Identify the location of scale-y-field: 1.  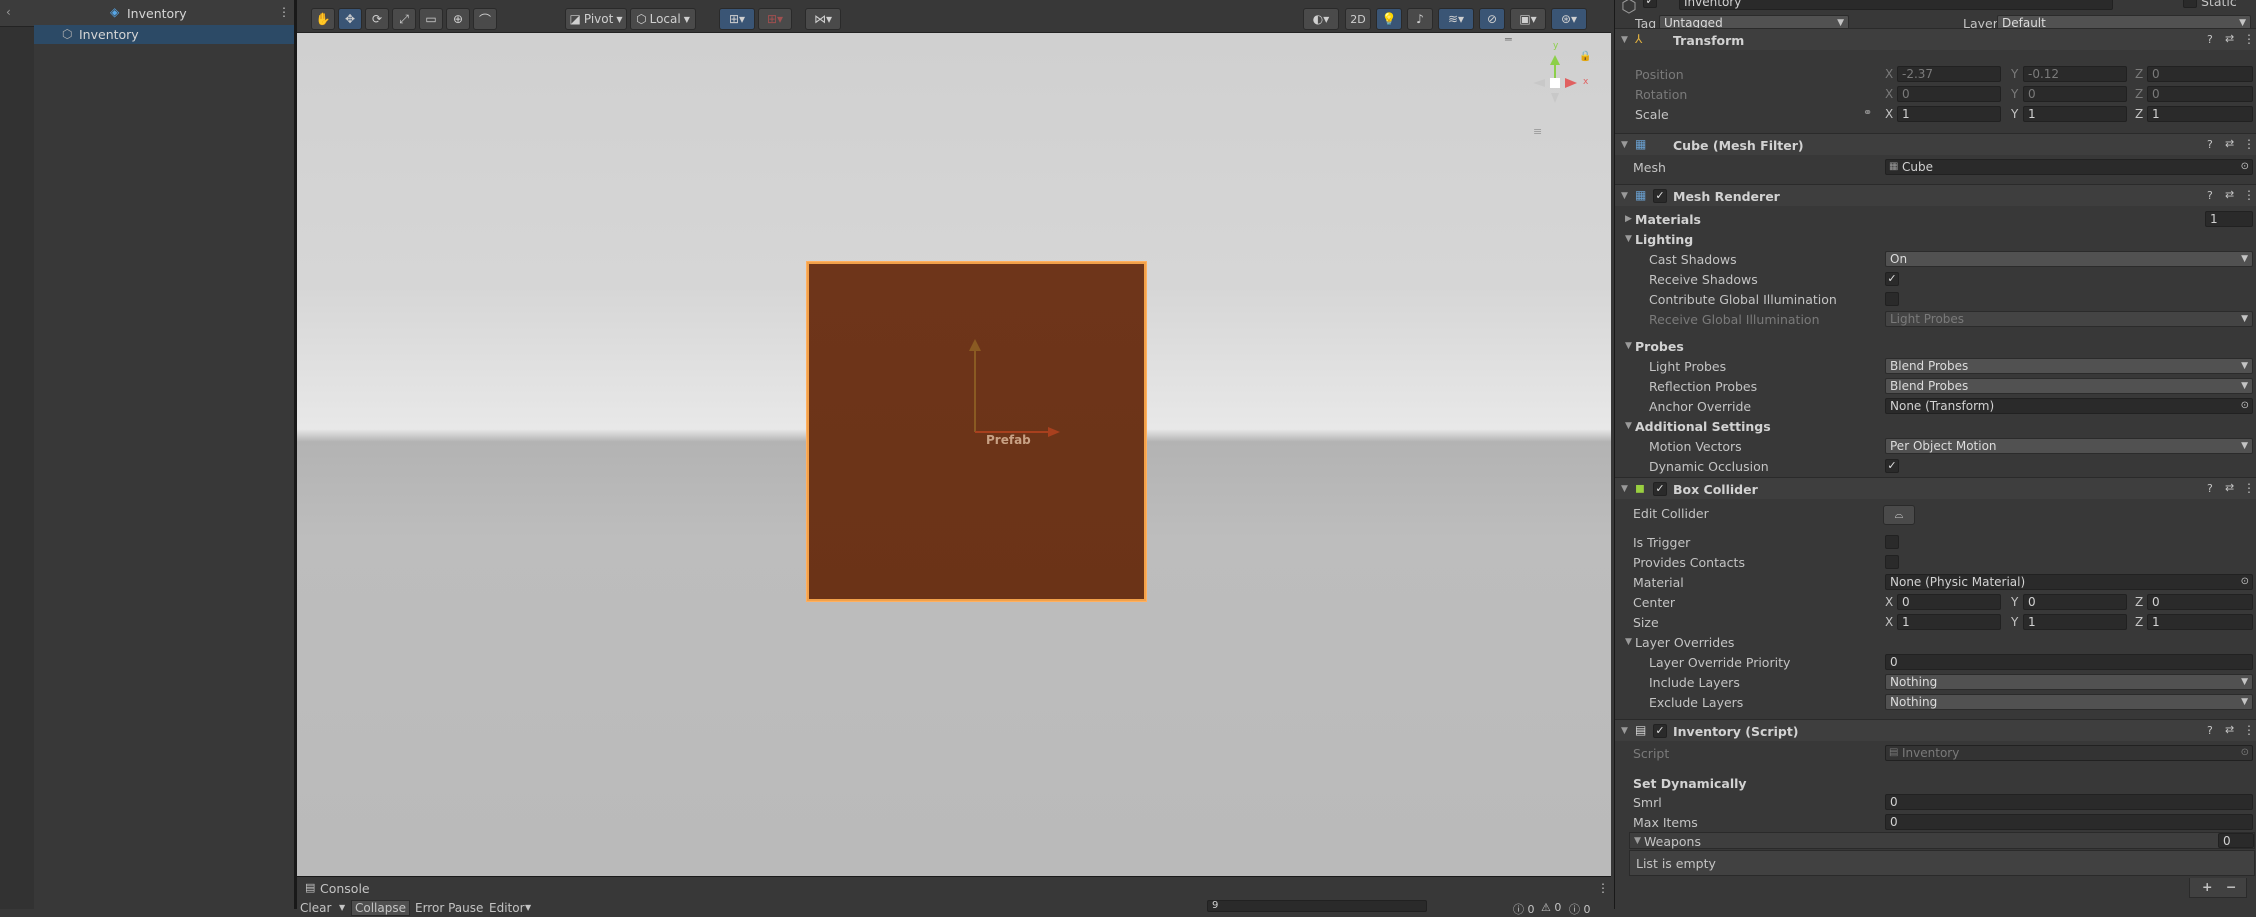
(2075, 114).